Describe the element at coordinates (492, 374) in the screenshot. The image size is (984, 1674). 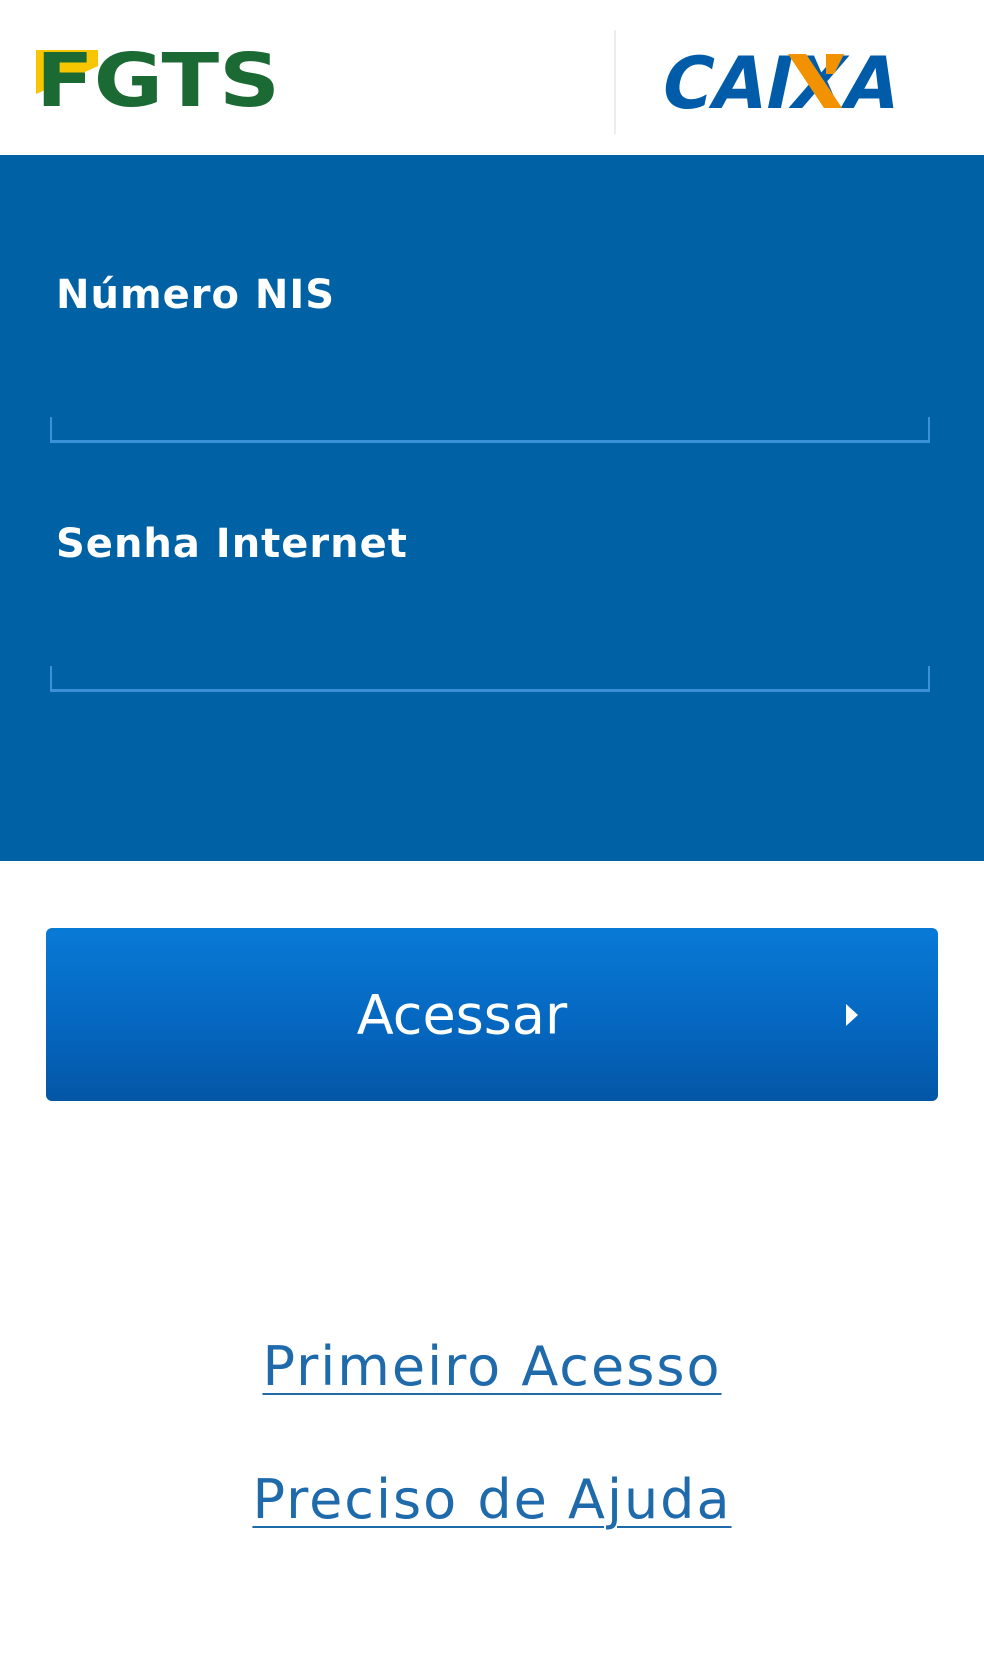
I see `nis-input` at that location.